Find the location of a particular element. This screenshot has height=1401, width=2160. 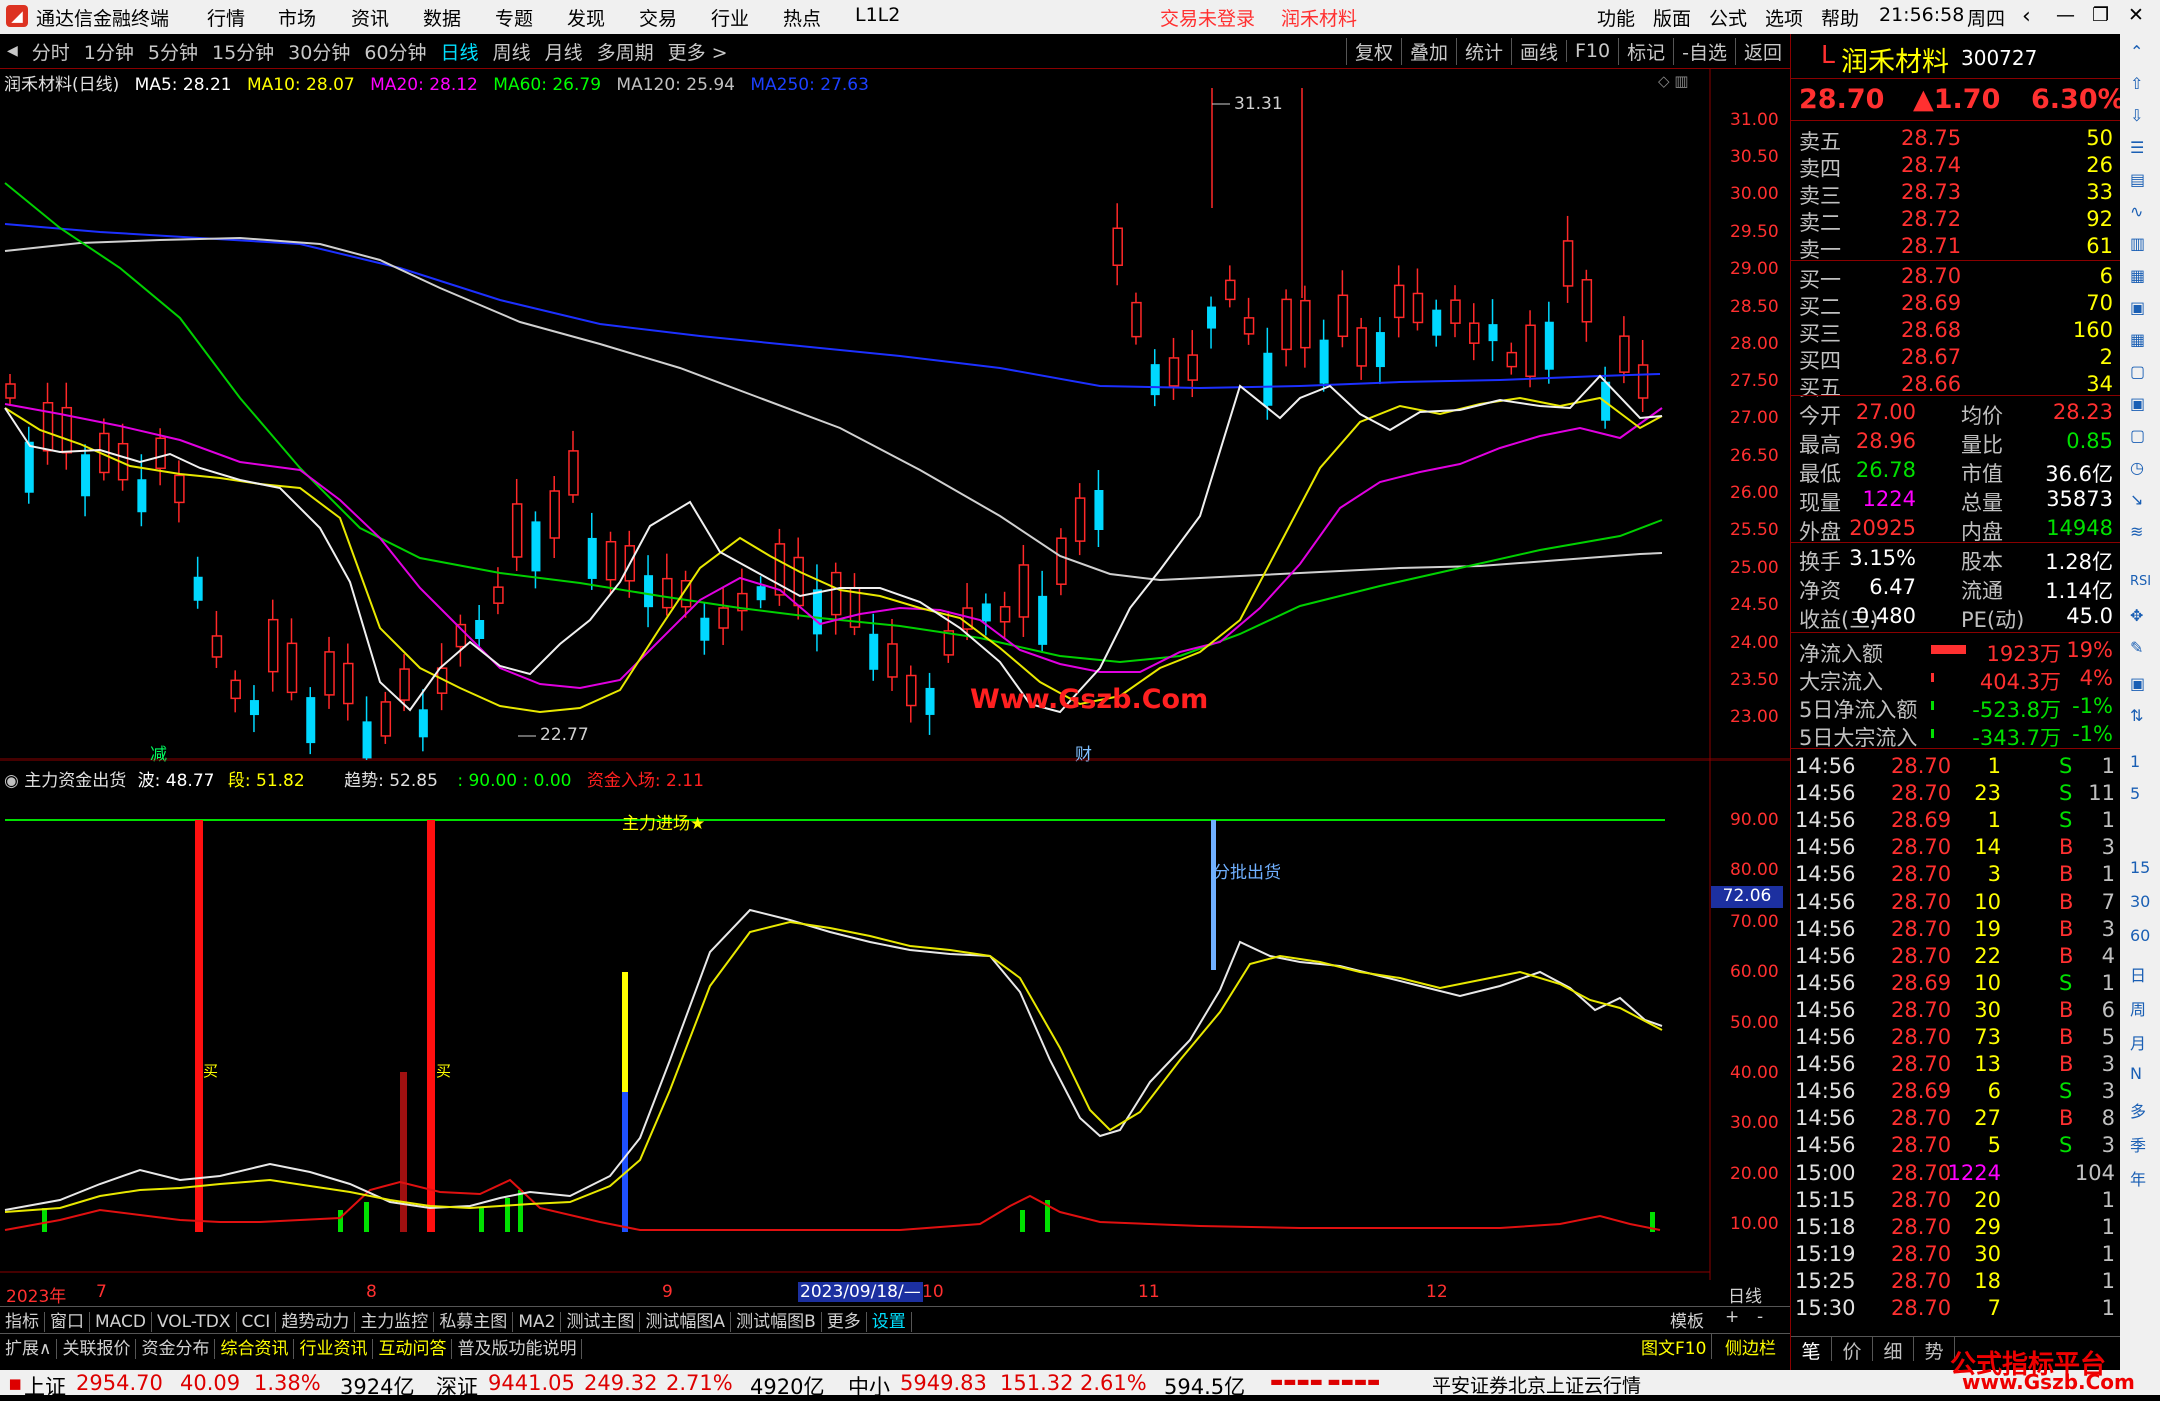

tab-trades: 笔 is located at coordinates (1811, 1350).